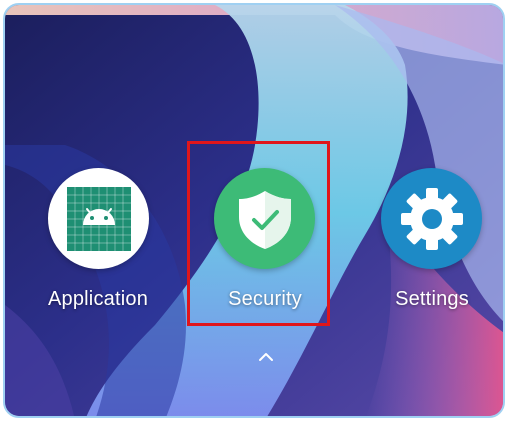 This screenshot has height=425, width=512. What do you see at coordinates (432, 299) in the screenshot?
I see `app-label-settings: Settings` at bounding box center [432, 299].